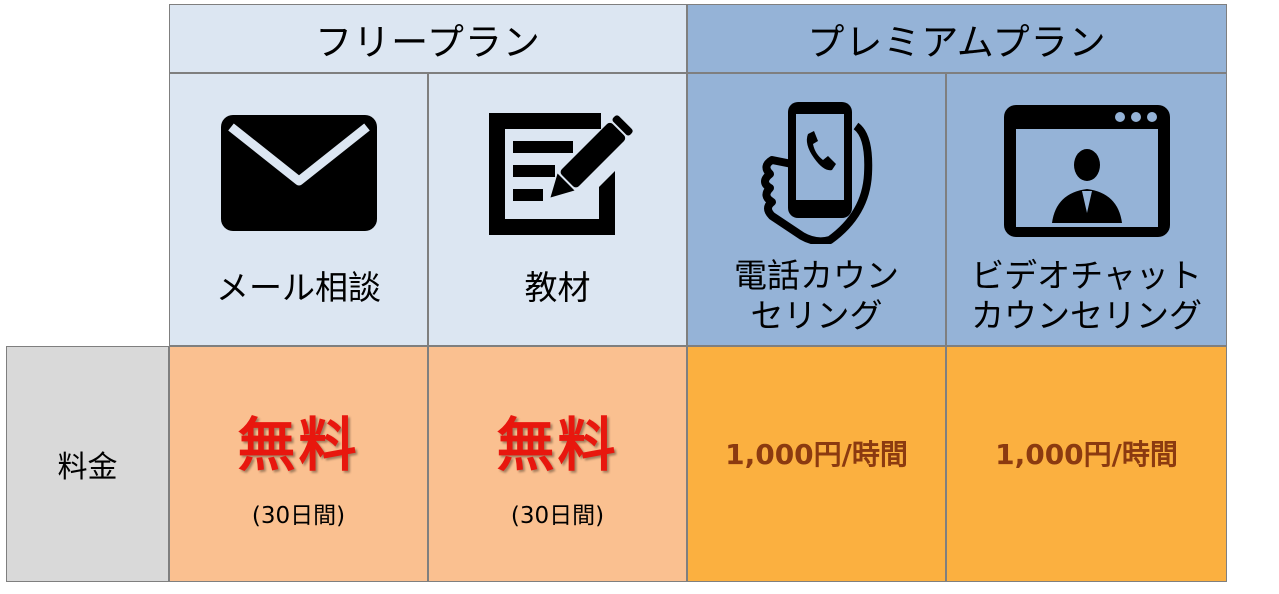 The image size is (1279, 594). I want to click on feature-video-counseling: ビデオチャット カウンセリング, so click(1086, 209).